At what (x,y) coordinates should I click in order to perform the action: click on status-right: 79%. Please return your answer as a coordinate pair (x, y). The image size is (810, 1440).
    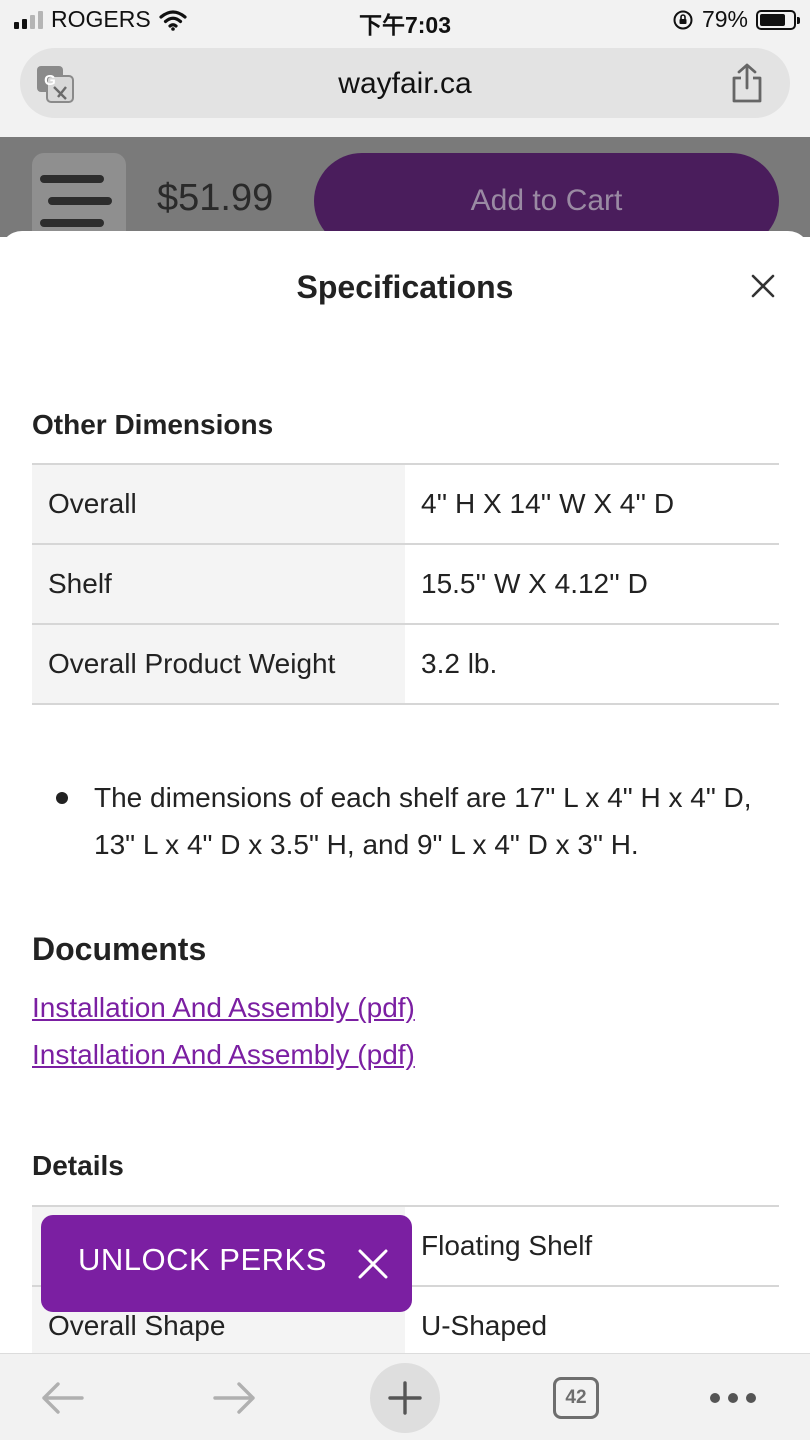
    Looking at the image, I should click on (736, 19).